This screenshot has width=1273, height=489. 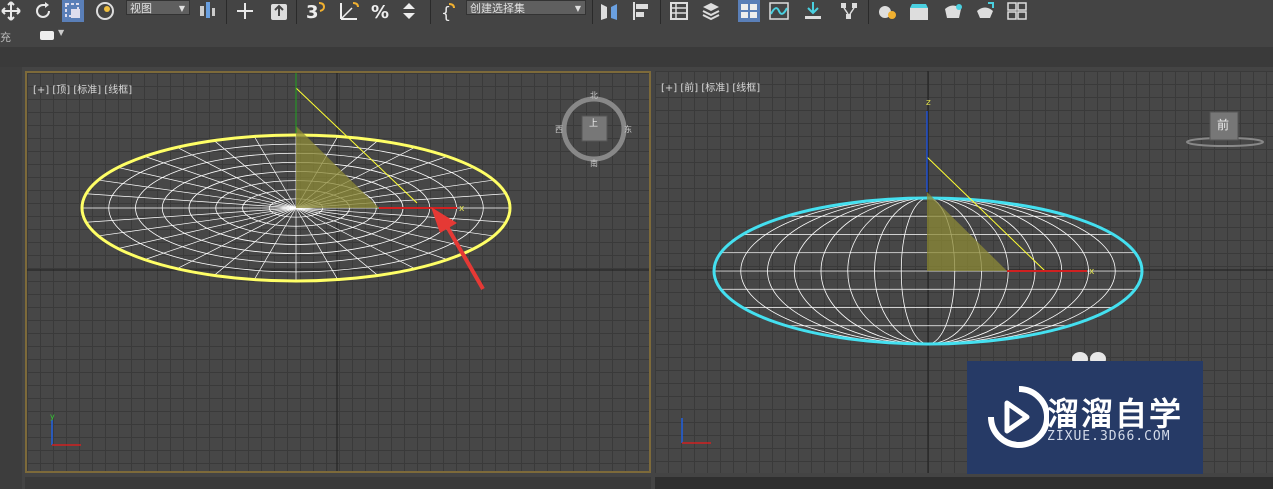 I want to click on light-cone, so click(x=967, y=231).